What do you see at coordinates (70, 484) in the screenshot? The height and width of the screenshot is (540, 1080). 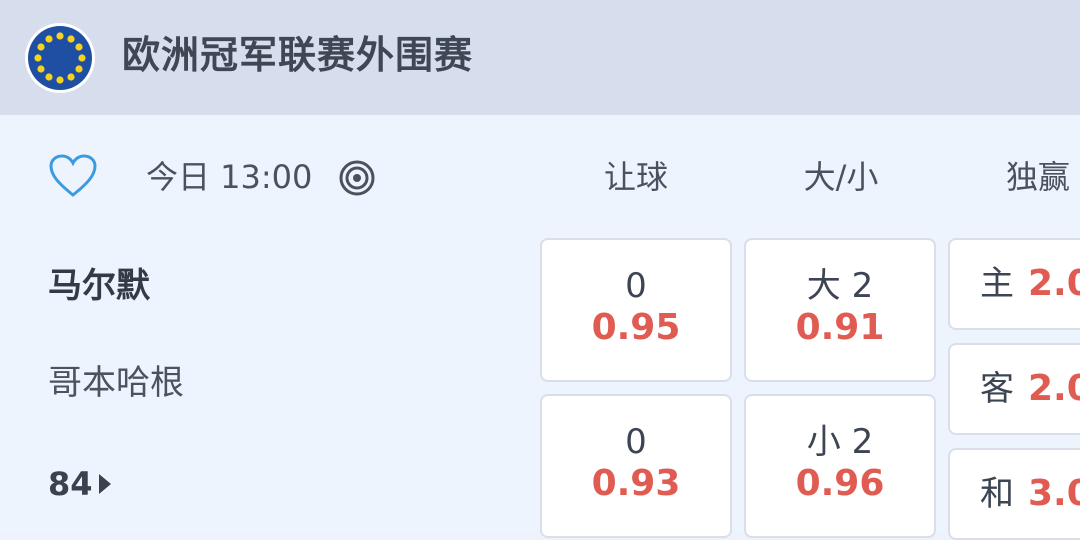 I see `more-markets-count: 84` at bounding box center [70, 484].